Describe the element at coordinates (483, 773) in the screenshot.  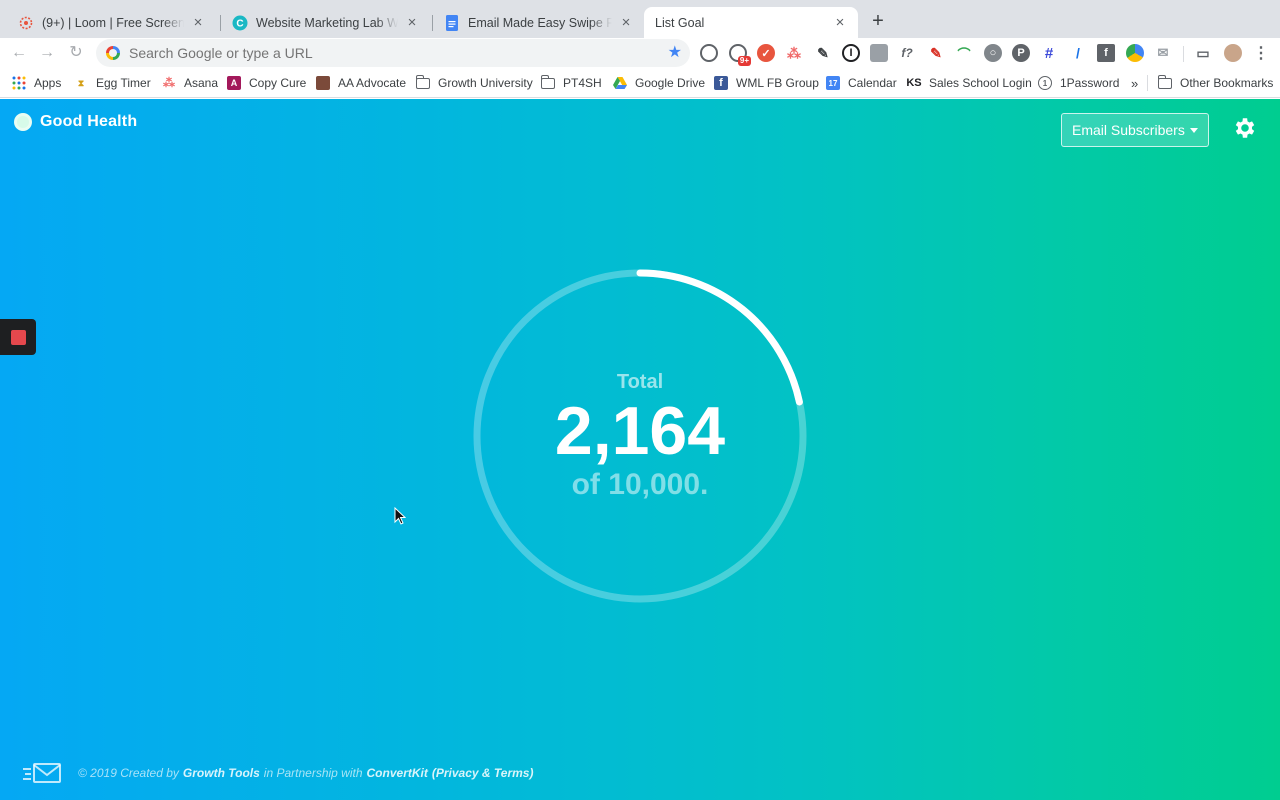
I see `privacy-terms-link: (Privacy & Terms)` at that location.